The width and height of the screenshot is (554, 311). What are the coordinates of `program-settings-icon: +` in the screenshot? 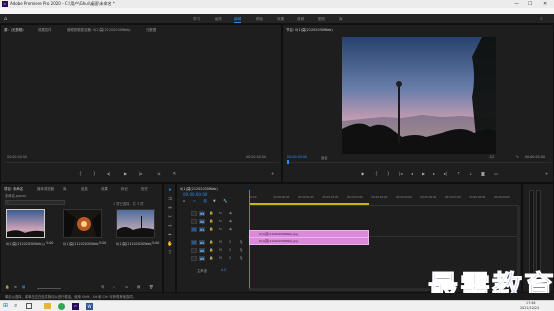 It's located at (546, 173).